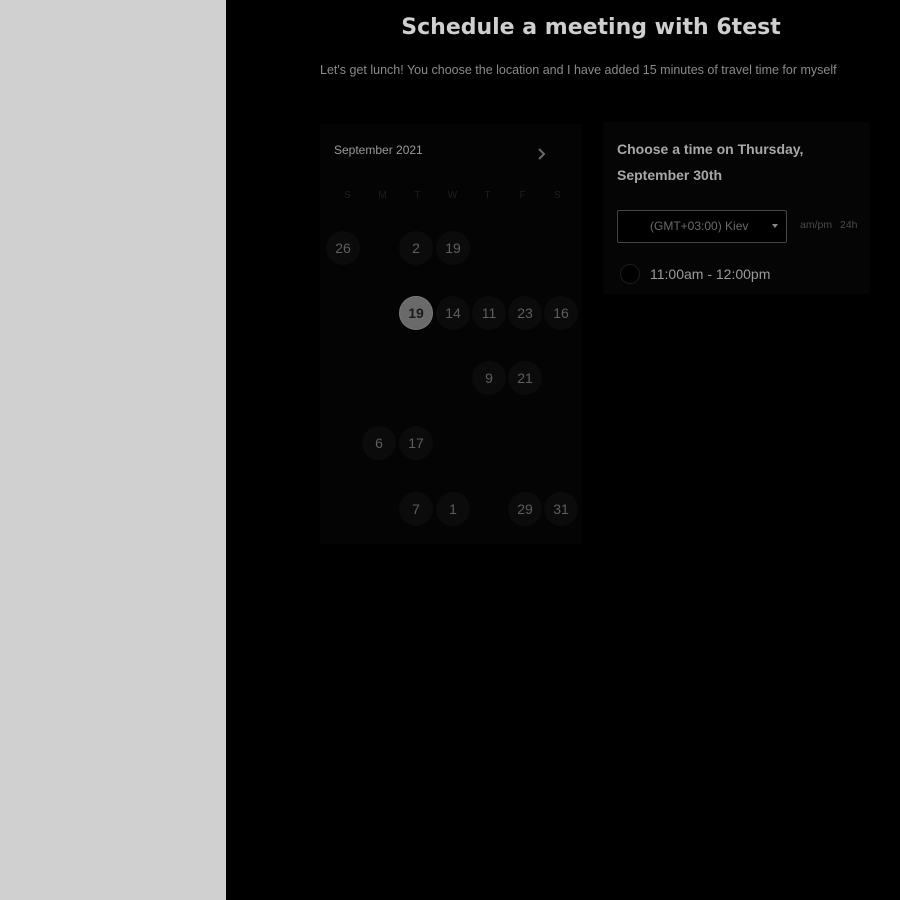 This screenshot has height=900, width=900. What do you see at coordinates (775, 226) in the screenshot?
I see `caret-down-icon` at bounding box center [775, 226].